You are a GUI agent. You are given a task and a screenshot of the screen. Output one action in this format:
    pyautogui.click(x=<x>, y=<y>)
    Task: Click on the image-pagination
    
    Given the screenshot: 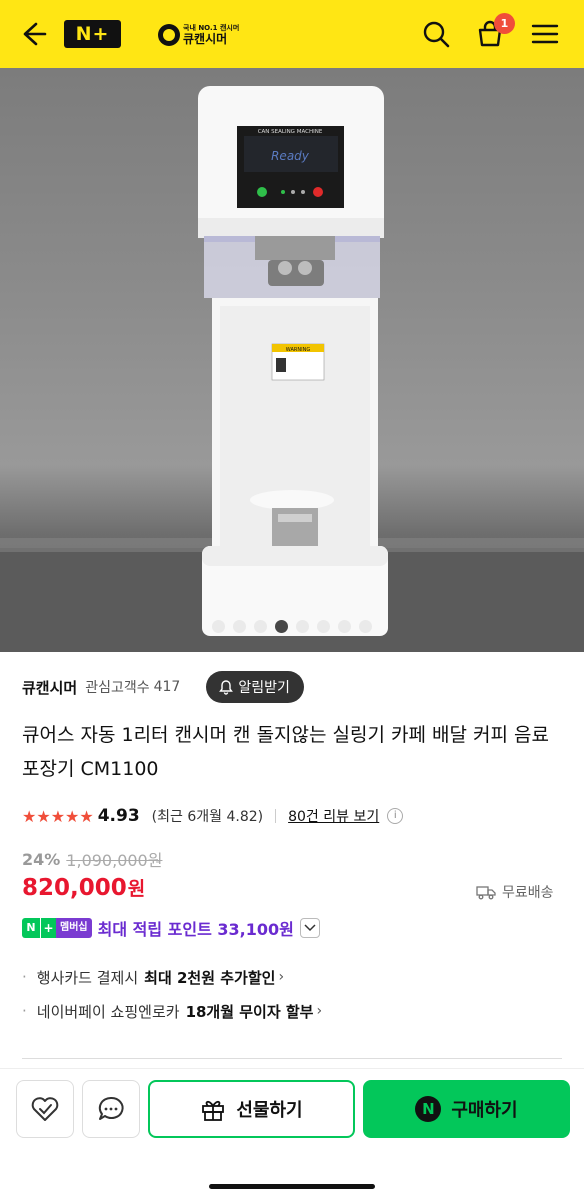 What is the action you would take?
    pyautogui.click(x=292, y=626)
    